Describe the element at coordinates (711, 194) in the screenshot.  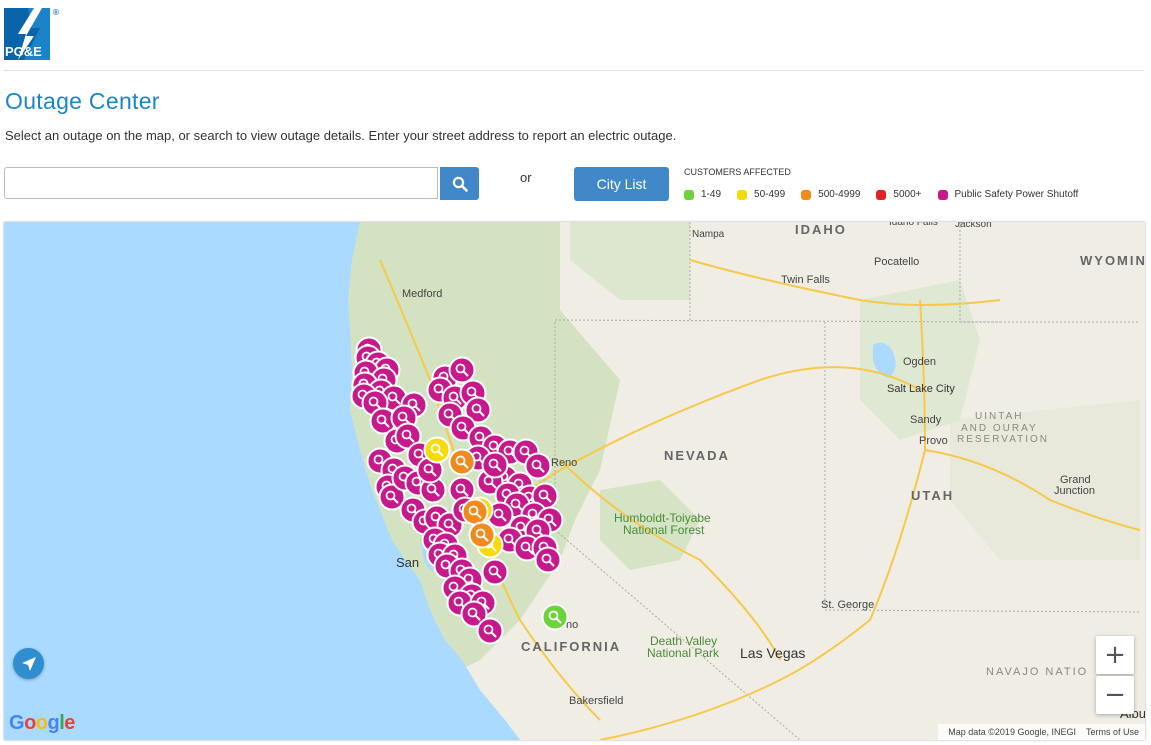
I see `legend-label: 1-49` at that location.